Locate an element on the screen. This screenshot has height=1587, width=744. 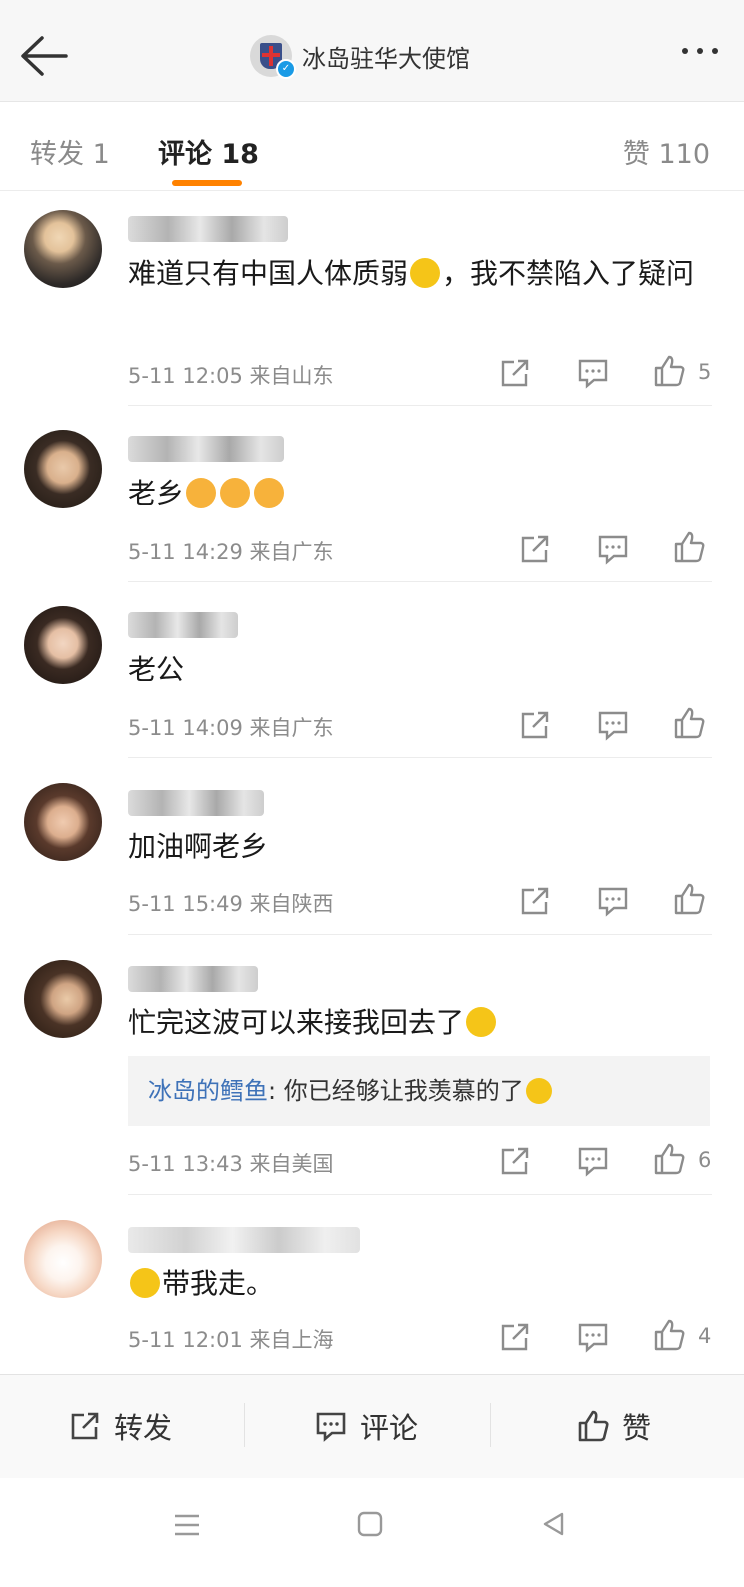
account-header: ✓ 冰岛驻华大使馆 is located at coordinates (360, 57).